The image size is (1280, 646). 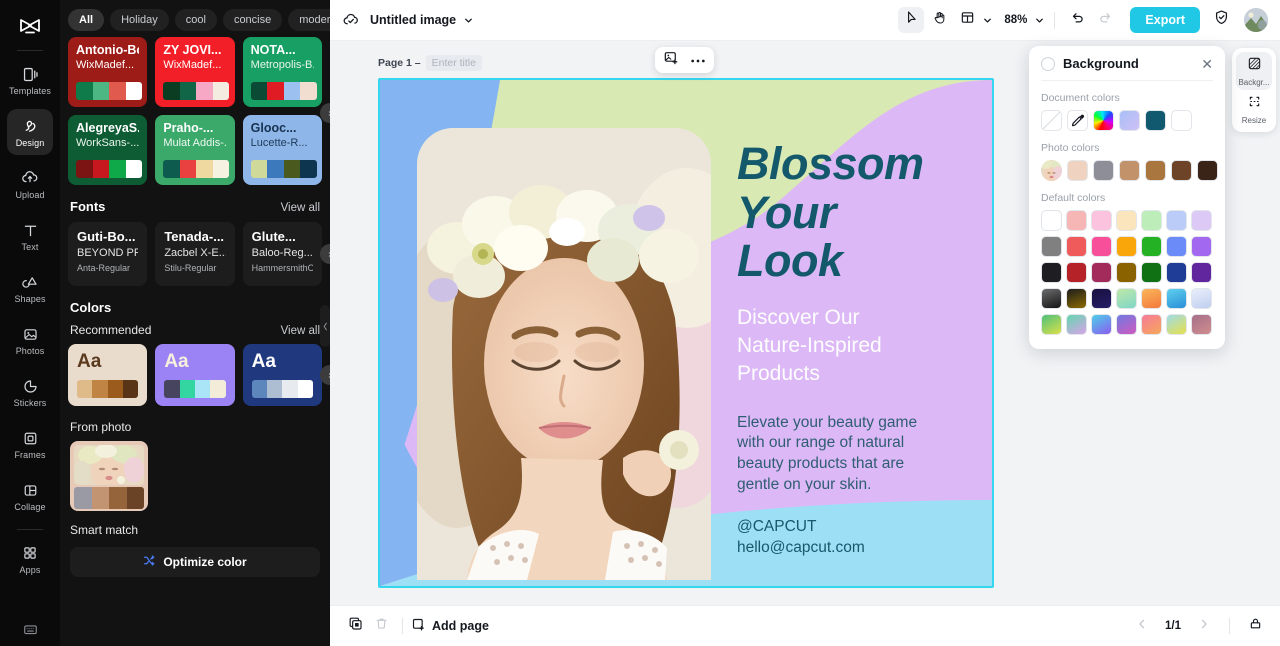 I want to click on delete-page-button, so click(x=381, y=626).